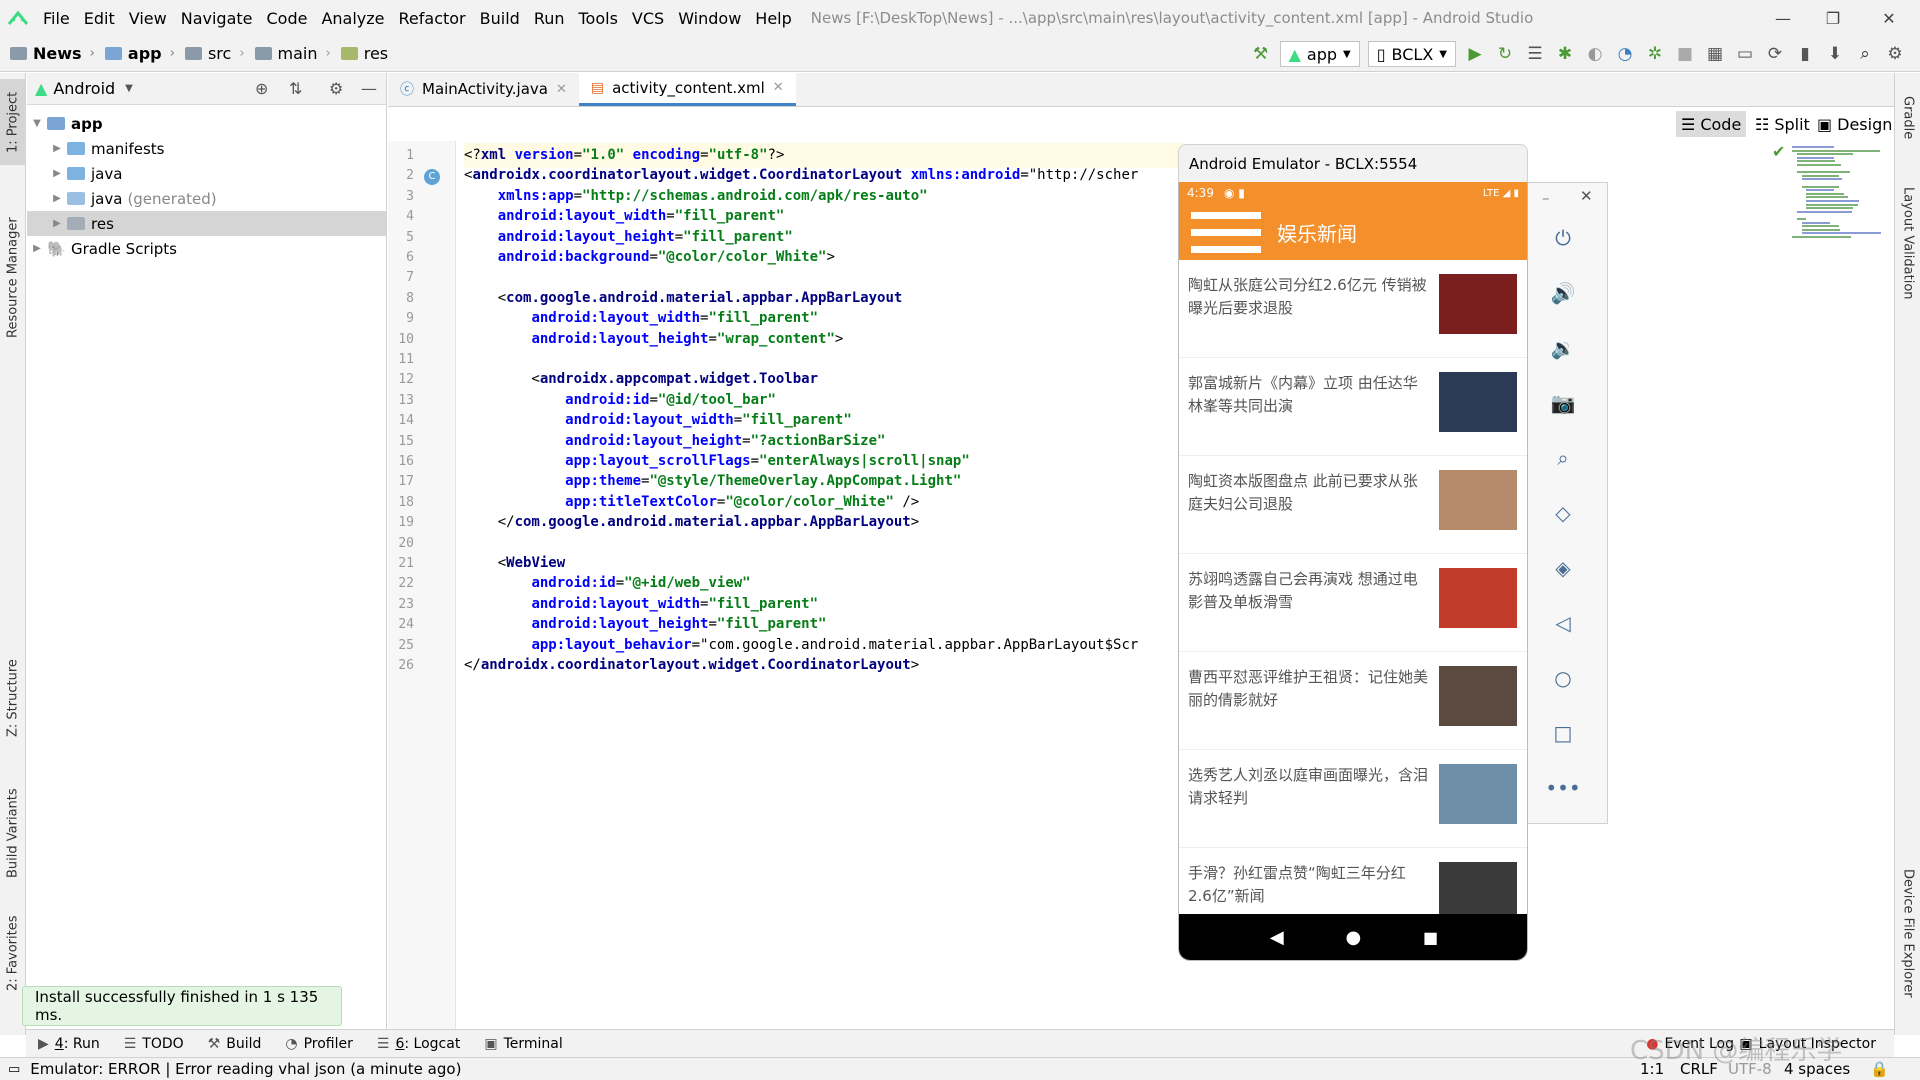 The image size is (1920, 1080). Describe the element at coordinates (1805, 54) in the screenshot. I see `device-manager-icon: ▮` at that location.